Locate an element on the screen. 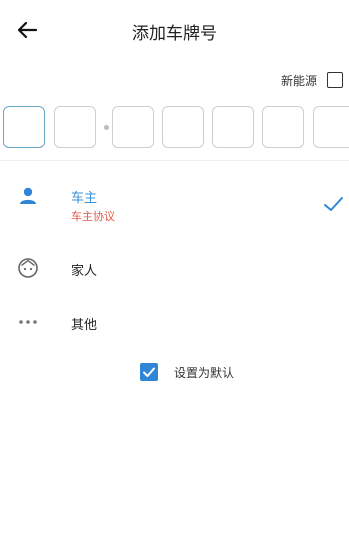  app-header: 添加车牌号 is located at coordinates (174, 30).